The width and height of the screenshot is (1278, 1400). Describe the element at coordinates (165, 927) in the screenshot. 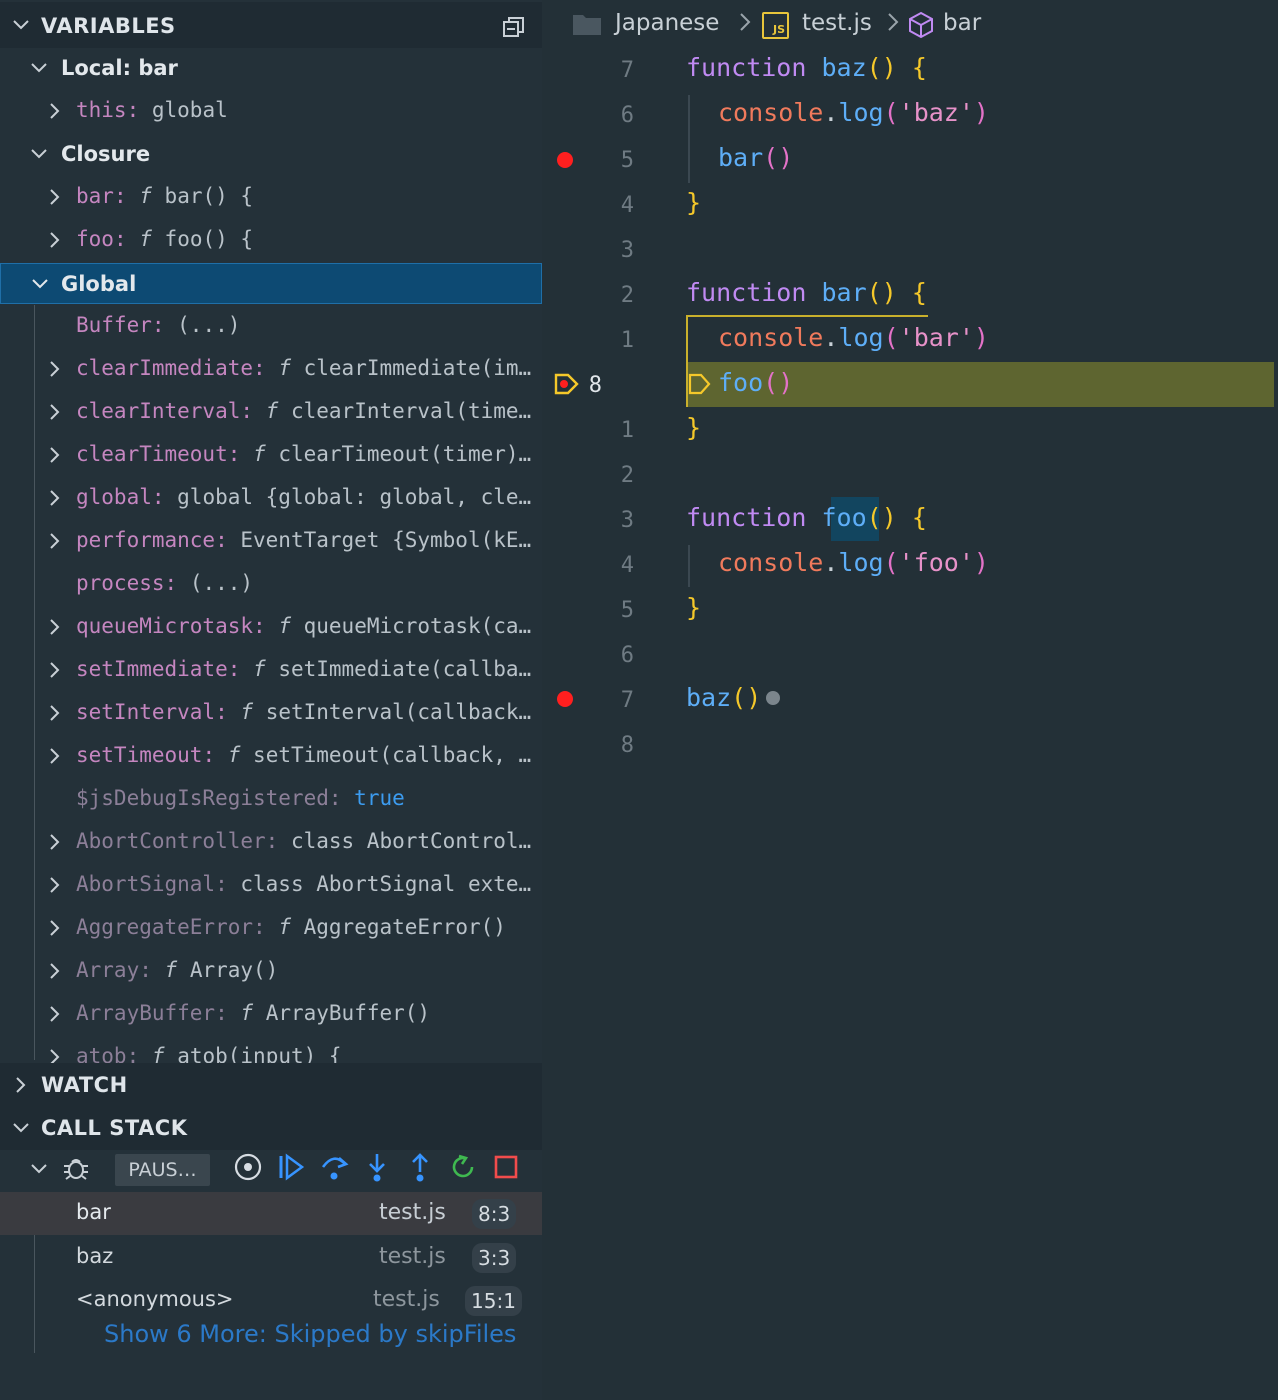

I see `variable-name: AggregateError` at that location.